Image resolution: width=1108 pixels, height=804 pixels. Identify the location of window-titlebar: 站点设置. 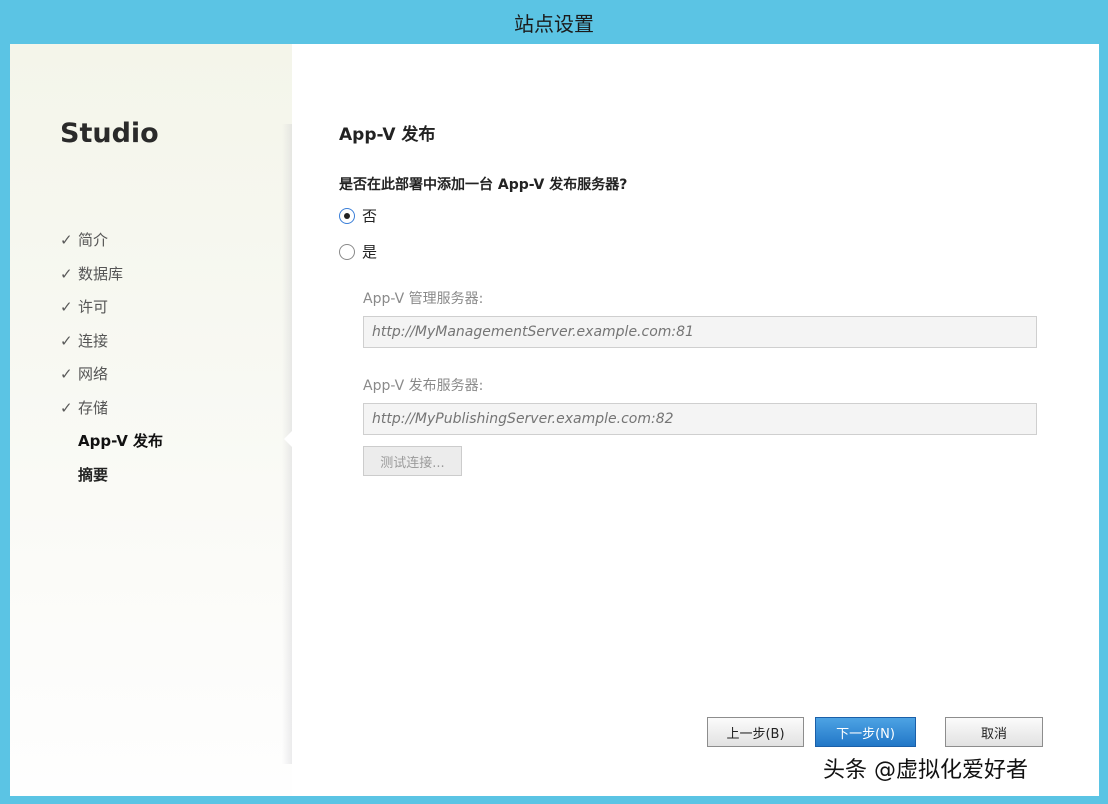
(554, 22).